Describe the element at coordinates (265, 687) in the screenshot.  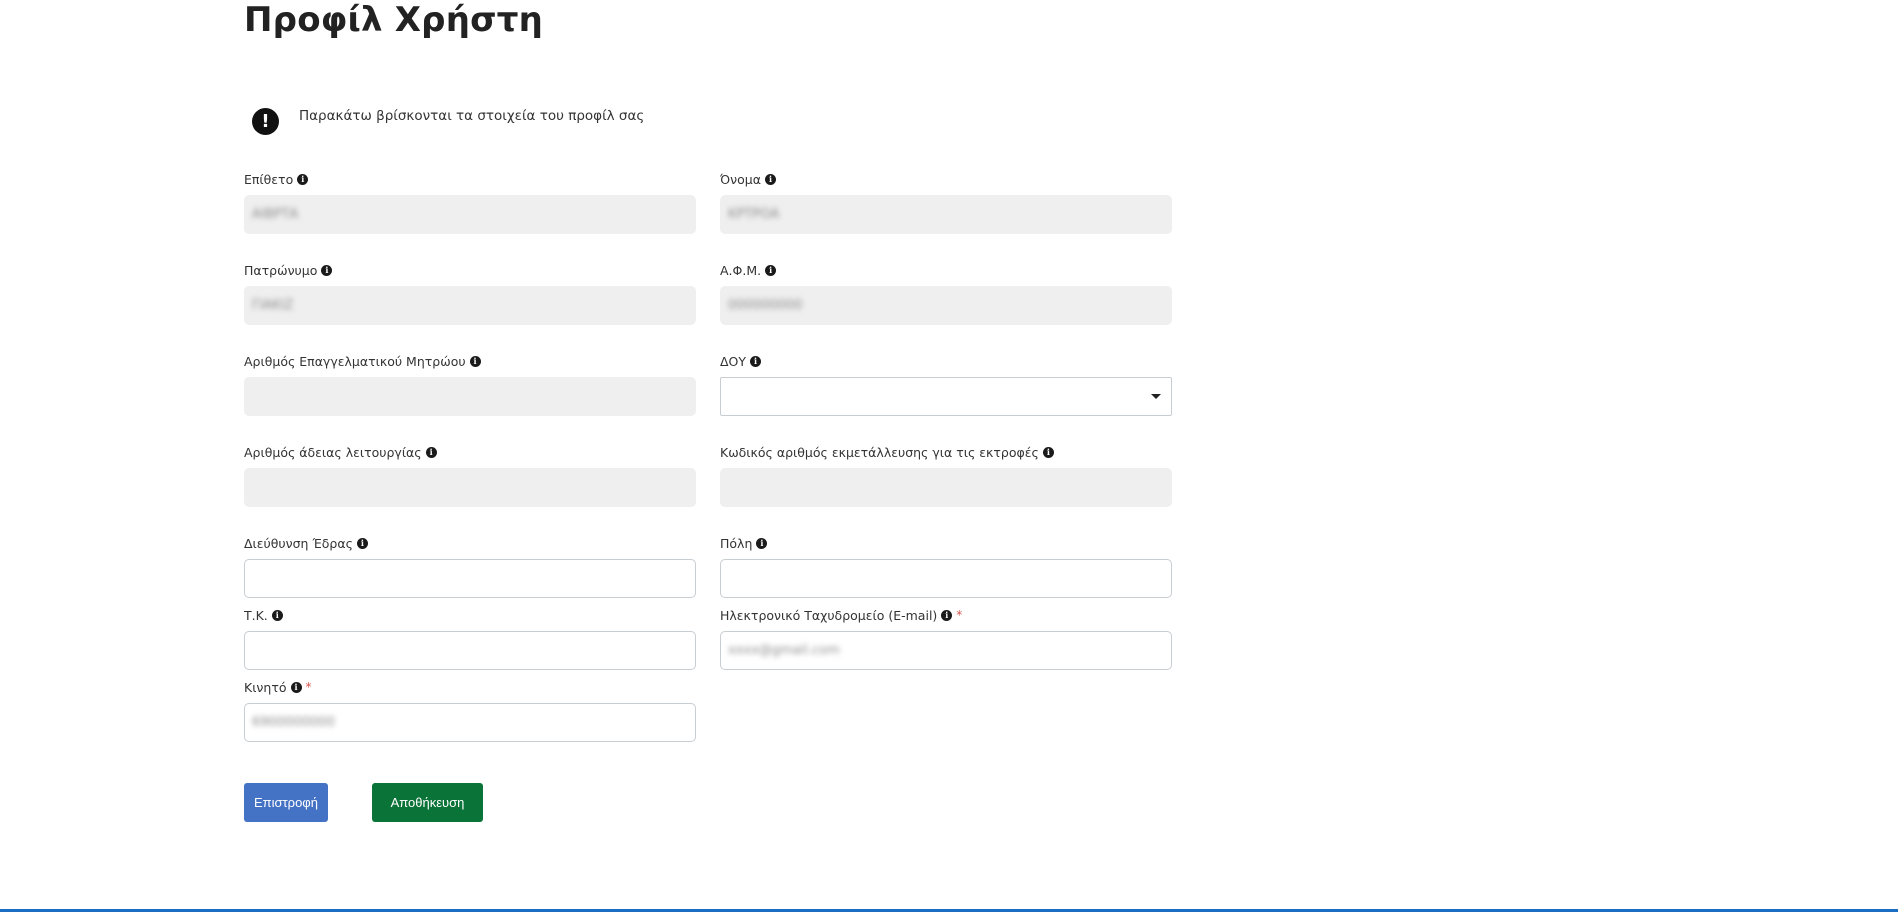
I see `mobile-label: Κινητό` at that location.